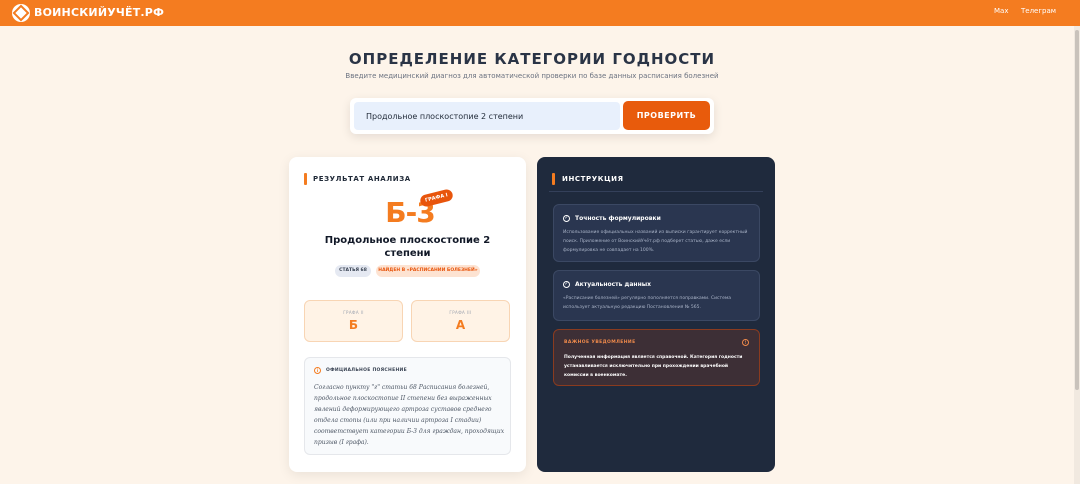 The image size is (1080, 484). Describe the element at coordinates (532, 59) in the screenshot. I see `page-title: ОПРЕДЕЛЕНИЕ КАТЕГОРИИ ГОДНОСТИ` at that location.